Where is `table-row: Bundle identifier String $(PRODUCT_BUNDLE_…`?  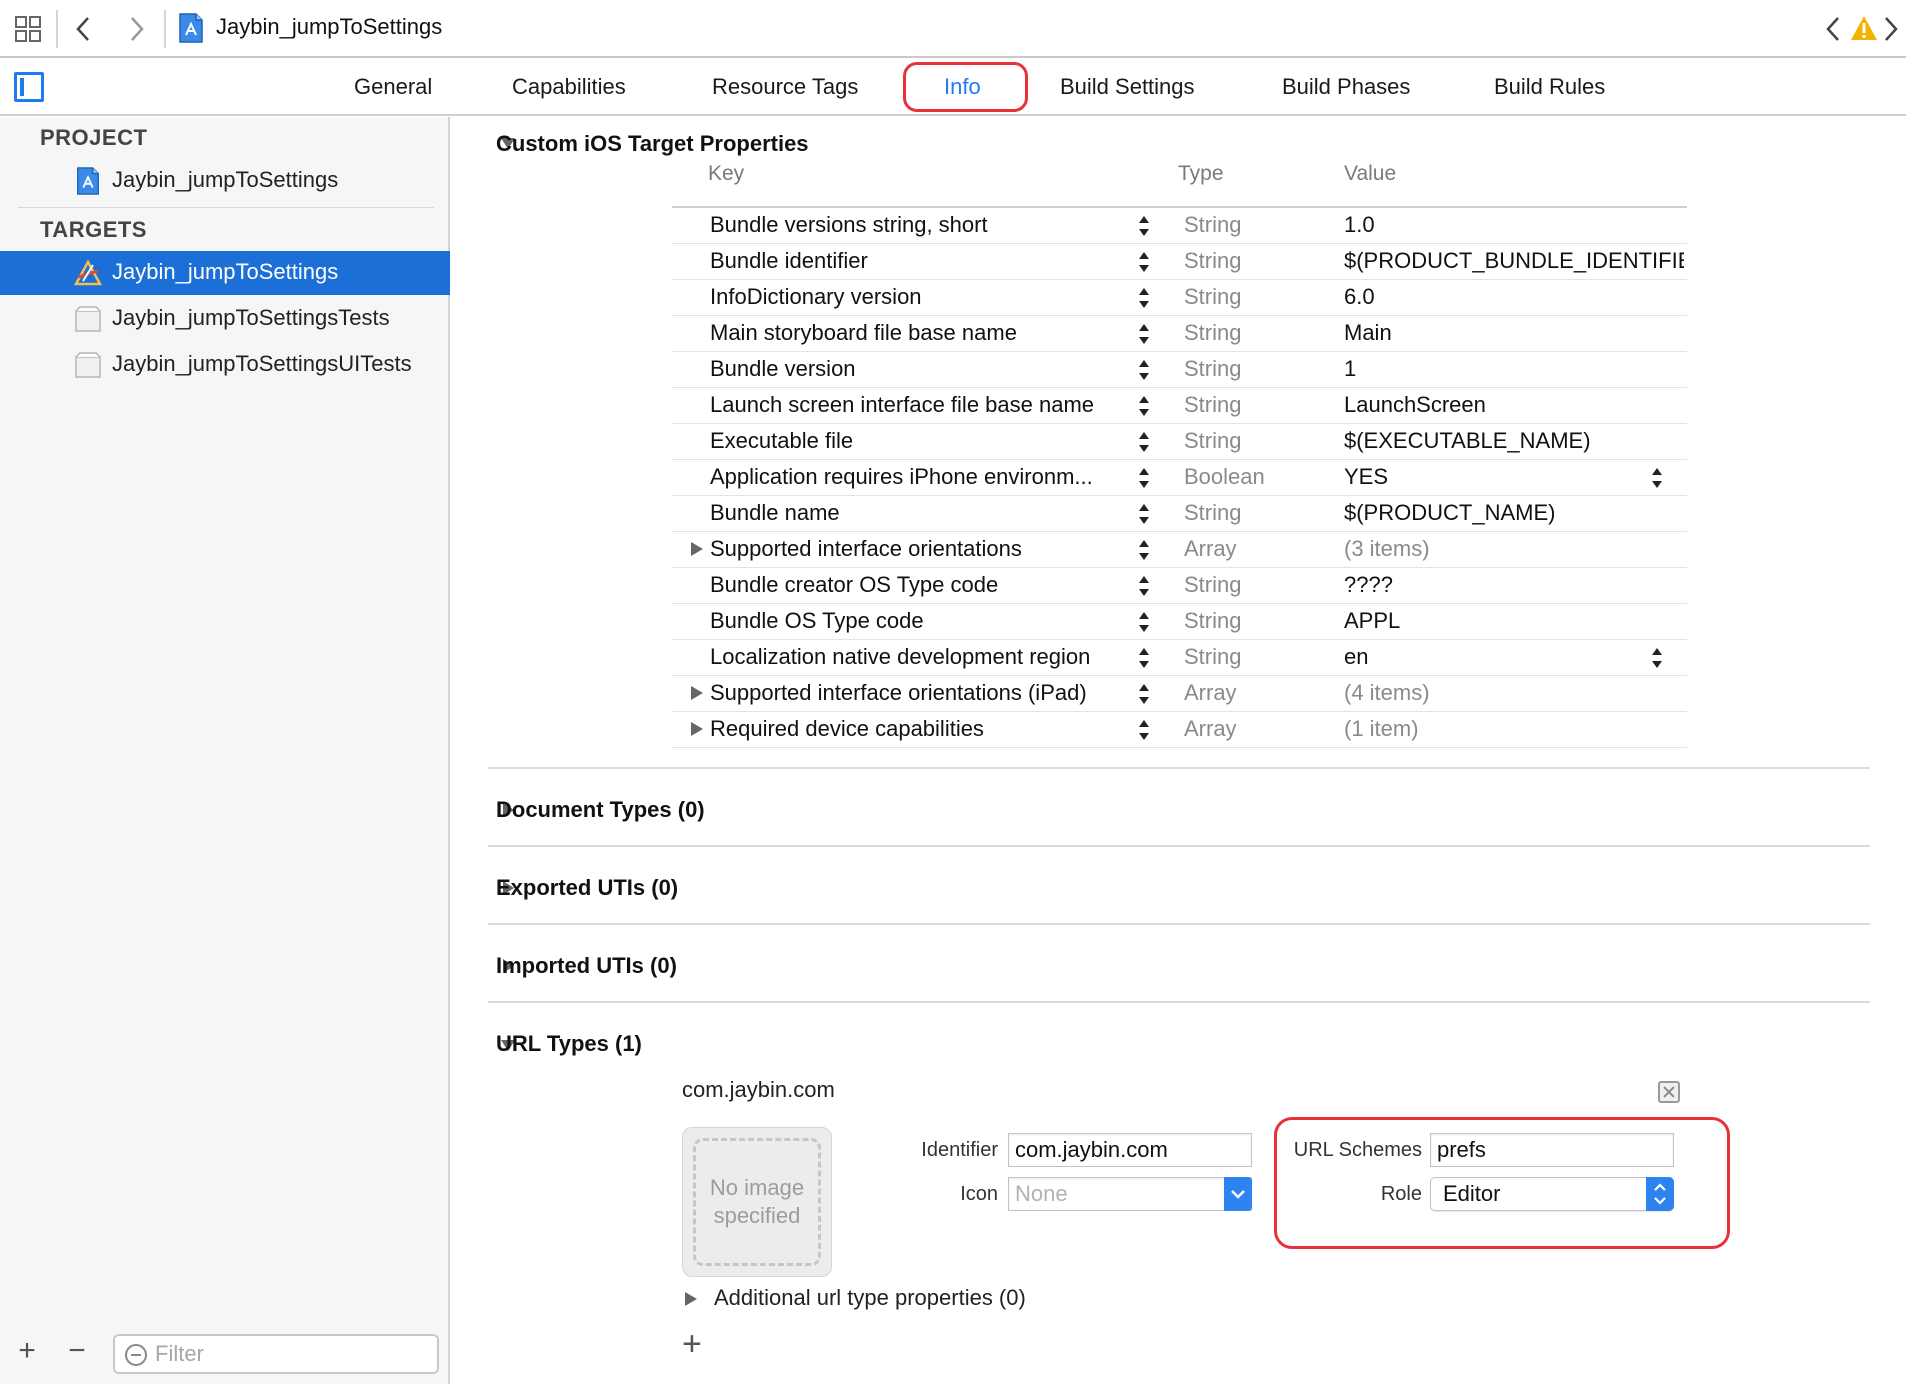
table-row: Bundle identifier String $(PRODUCT_BUNDLE_… is located at coordinates (1179, 262).